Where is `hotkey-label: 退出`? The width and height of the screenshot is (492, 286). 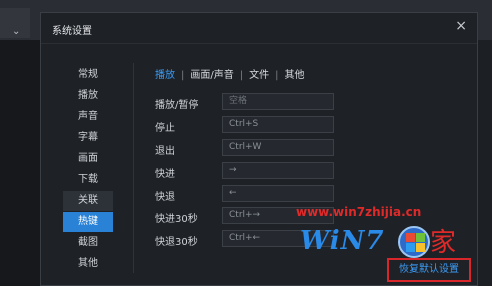
hotkey-label: 退出 is located at coordinates (165, 151).